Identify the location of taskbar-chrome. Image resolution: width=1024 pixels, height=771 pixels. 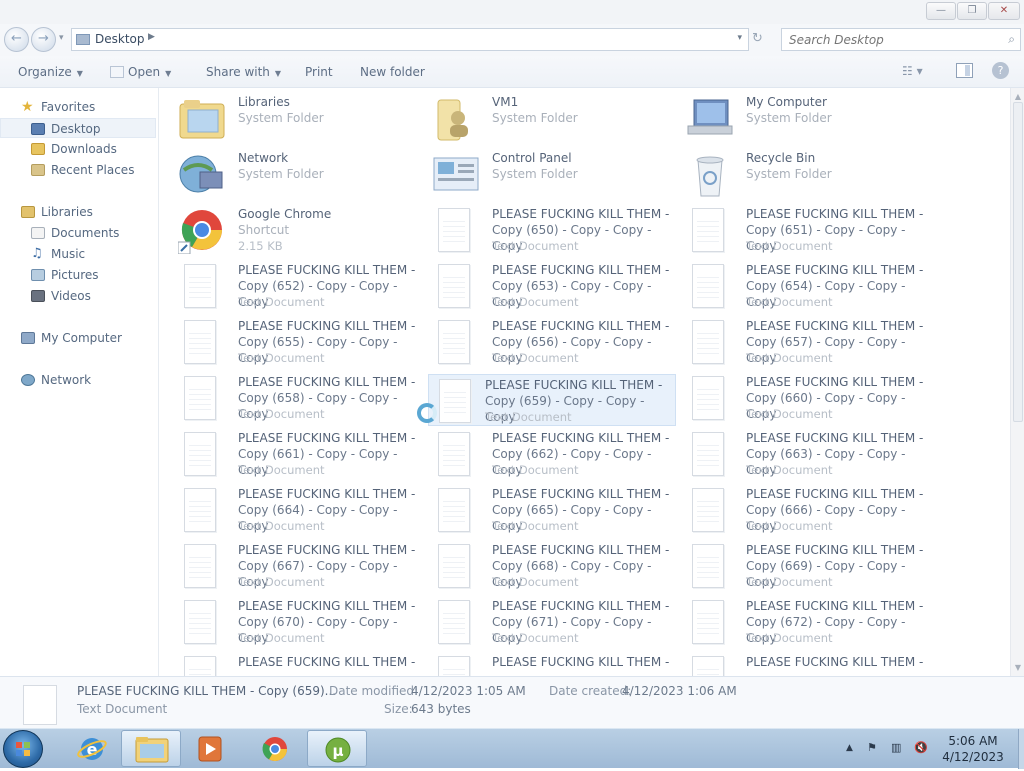
(275, 748).